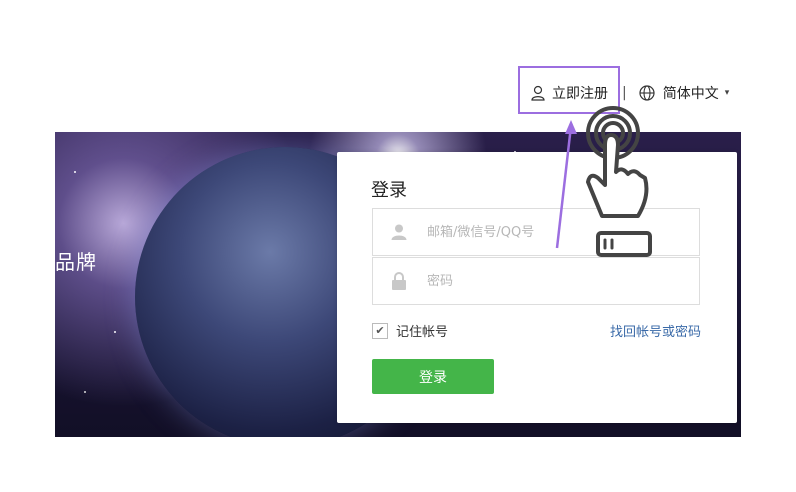  What do you see at coordinates (433, 376) in the screenshot?
I see `login-button: 登录` at bounding box center [433, 376].